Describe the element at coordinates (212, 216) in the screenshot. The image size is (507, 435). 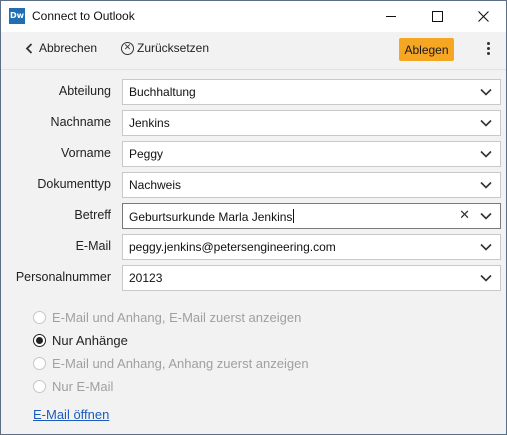
I see `subject-value: Geburtsurkunde Marla Jenkins` at that location.